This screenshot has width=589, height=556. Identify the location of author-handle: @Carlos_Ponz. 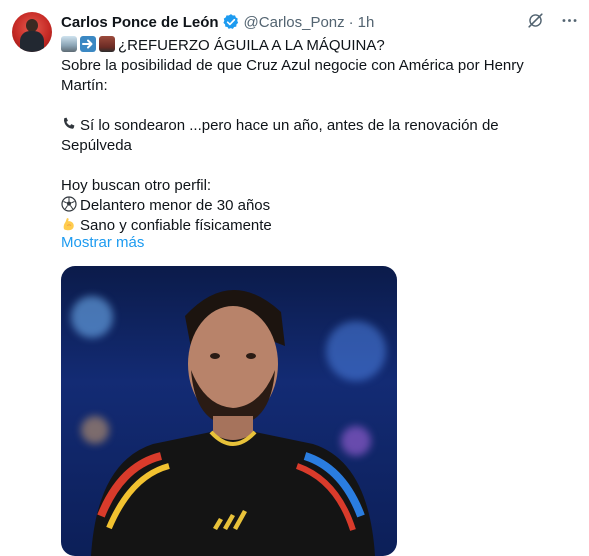
(294, 22).